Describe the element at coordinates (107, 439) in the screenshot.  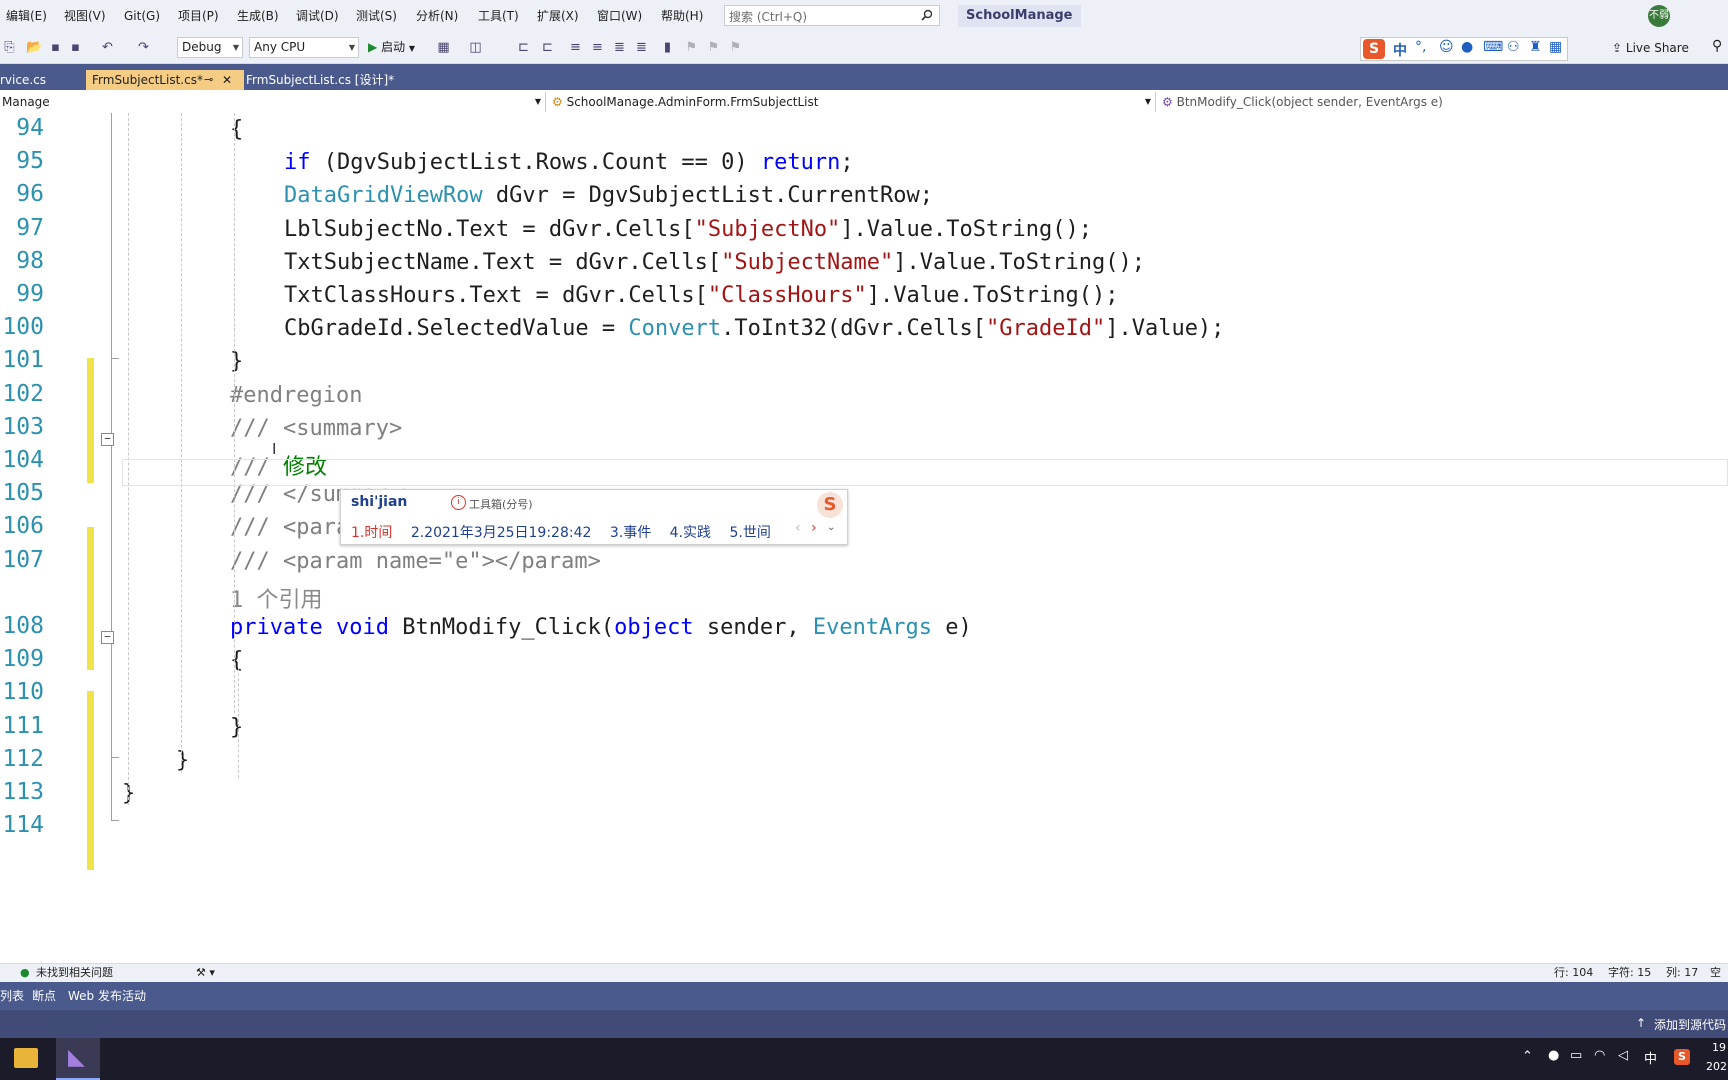
I see `collapse-summary-icon: −` at that location.